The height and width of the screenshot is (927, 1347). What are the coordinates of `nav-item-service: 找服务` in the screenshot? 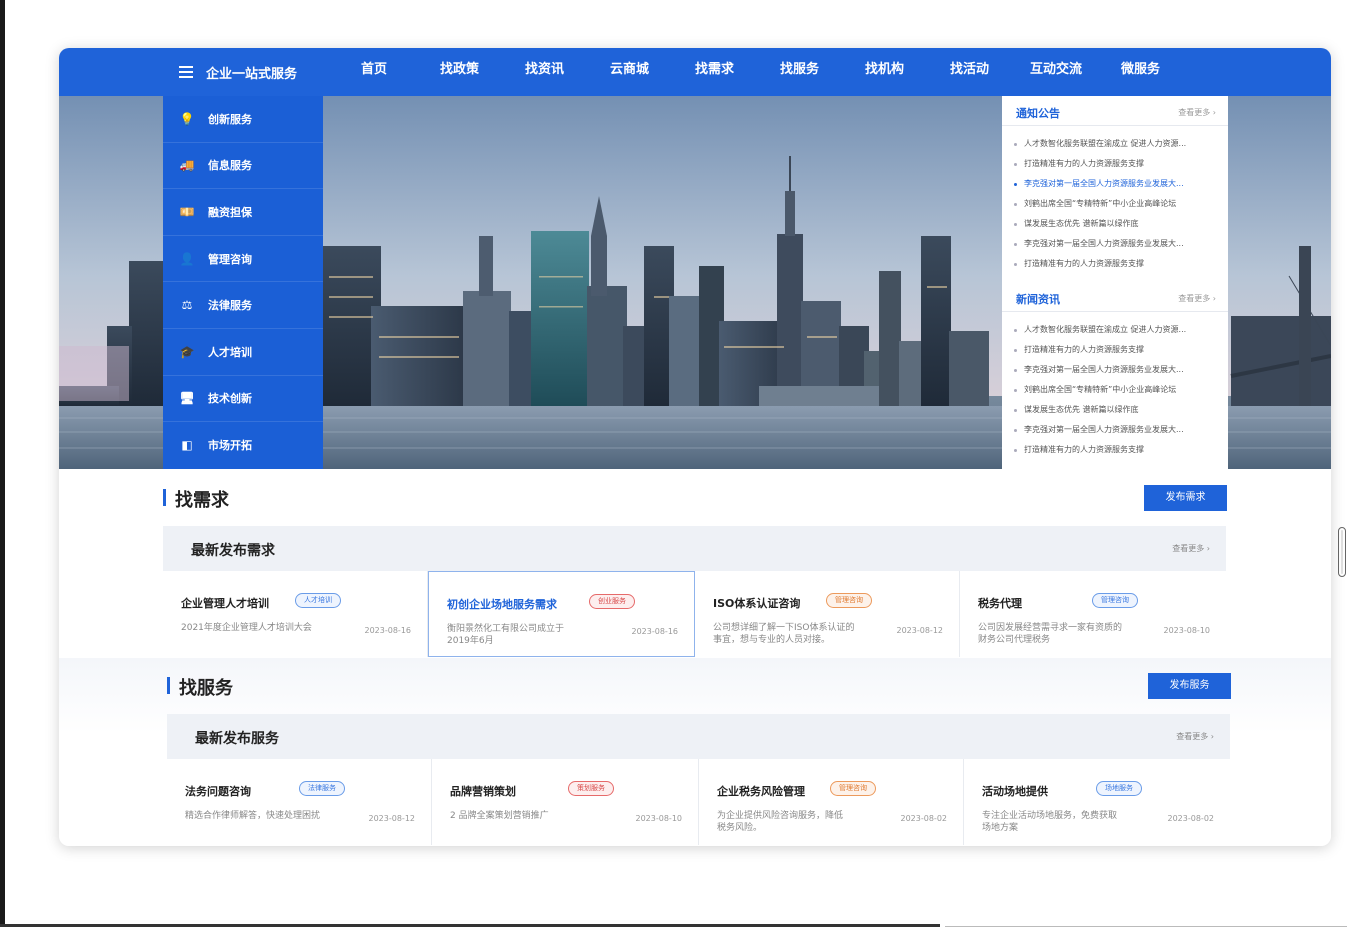 It's located at (799, 72).